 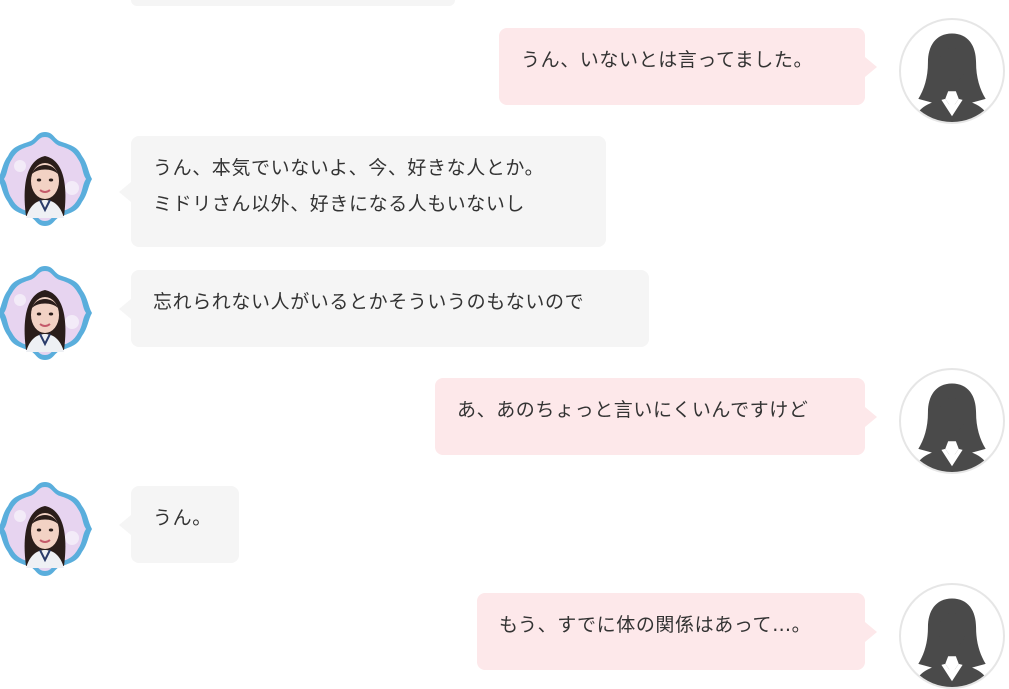 I want to click on message-text: あ、あのちょっと言いにくいんですけど, so click(x=633, y=410).